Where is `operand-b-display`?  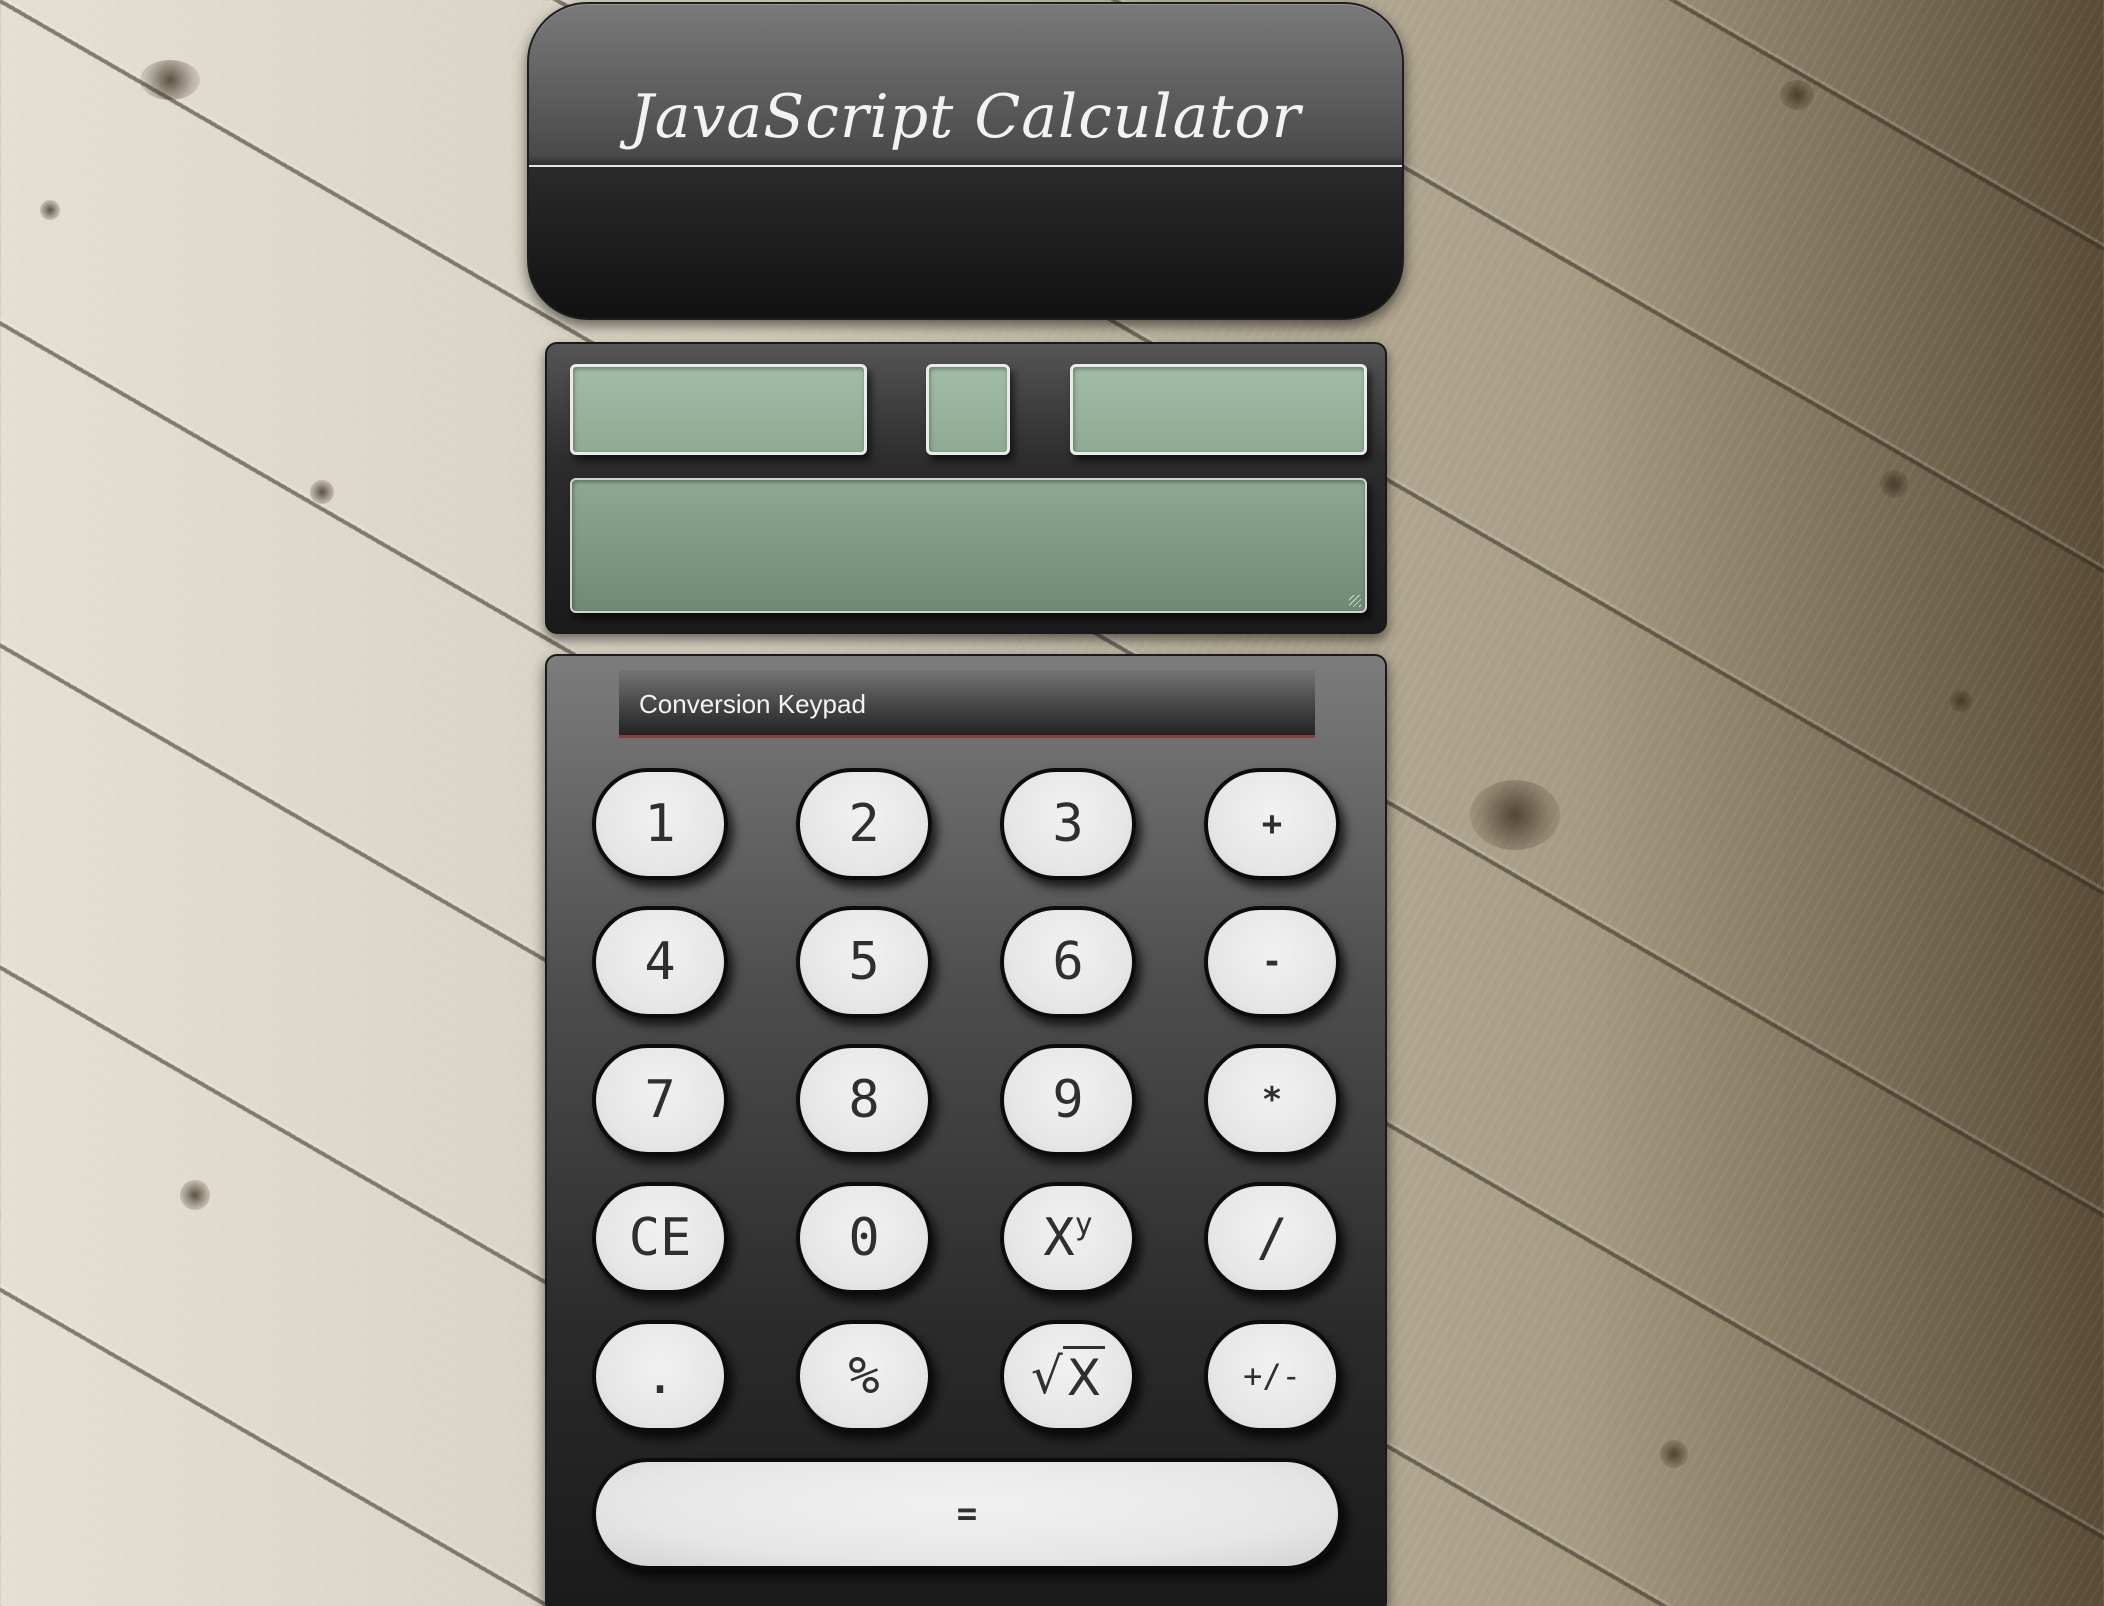 operand-b-display is located at coordinates (1218, 409).